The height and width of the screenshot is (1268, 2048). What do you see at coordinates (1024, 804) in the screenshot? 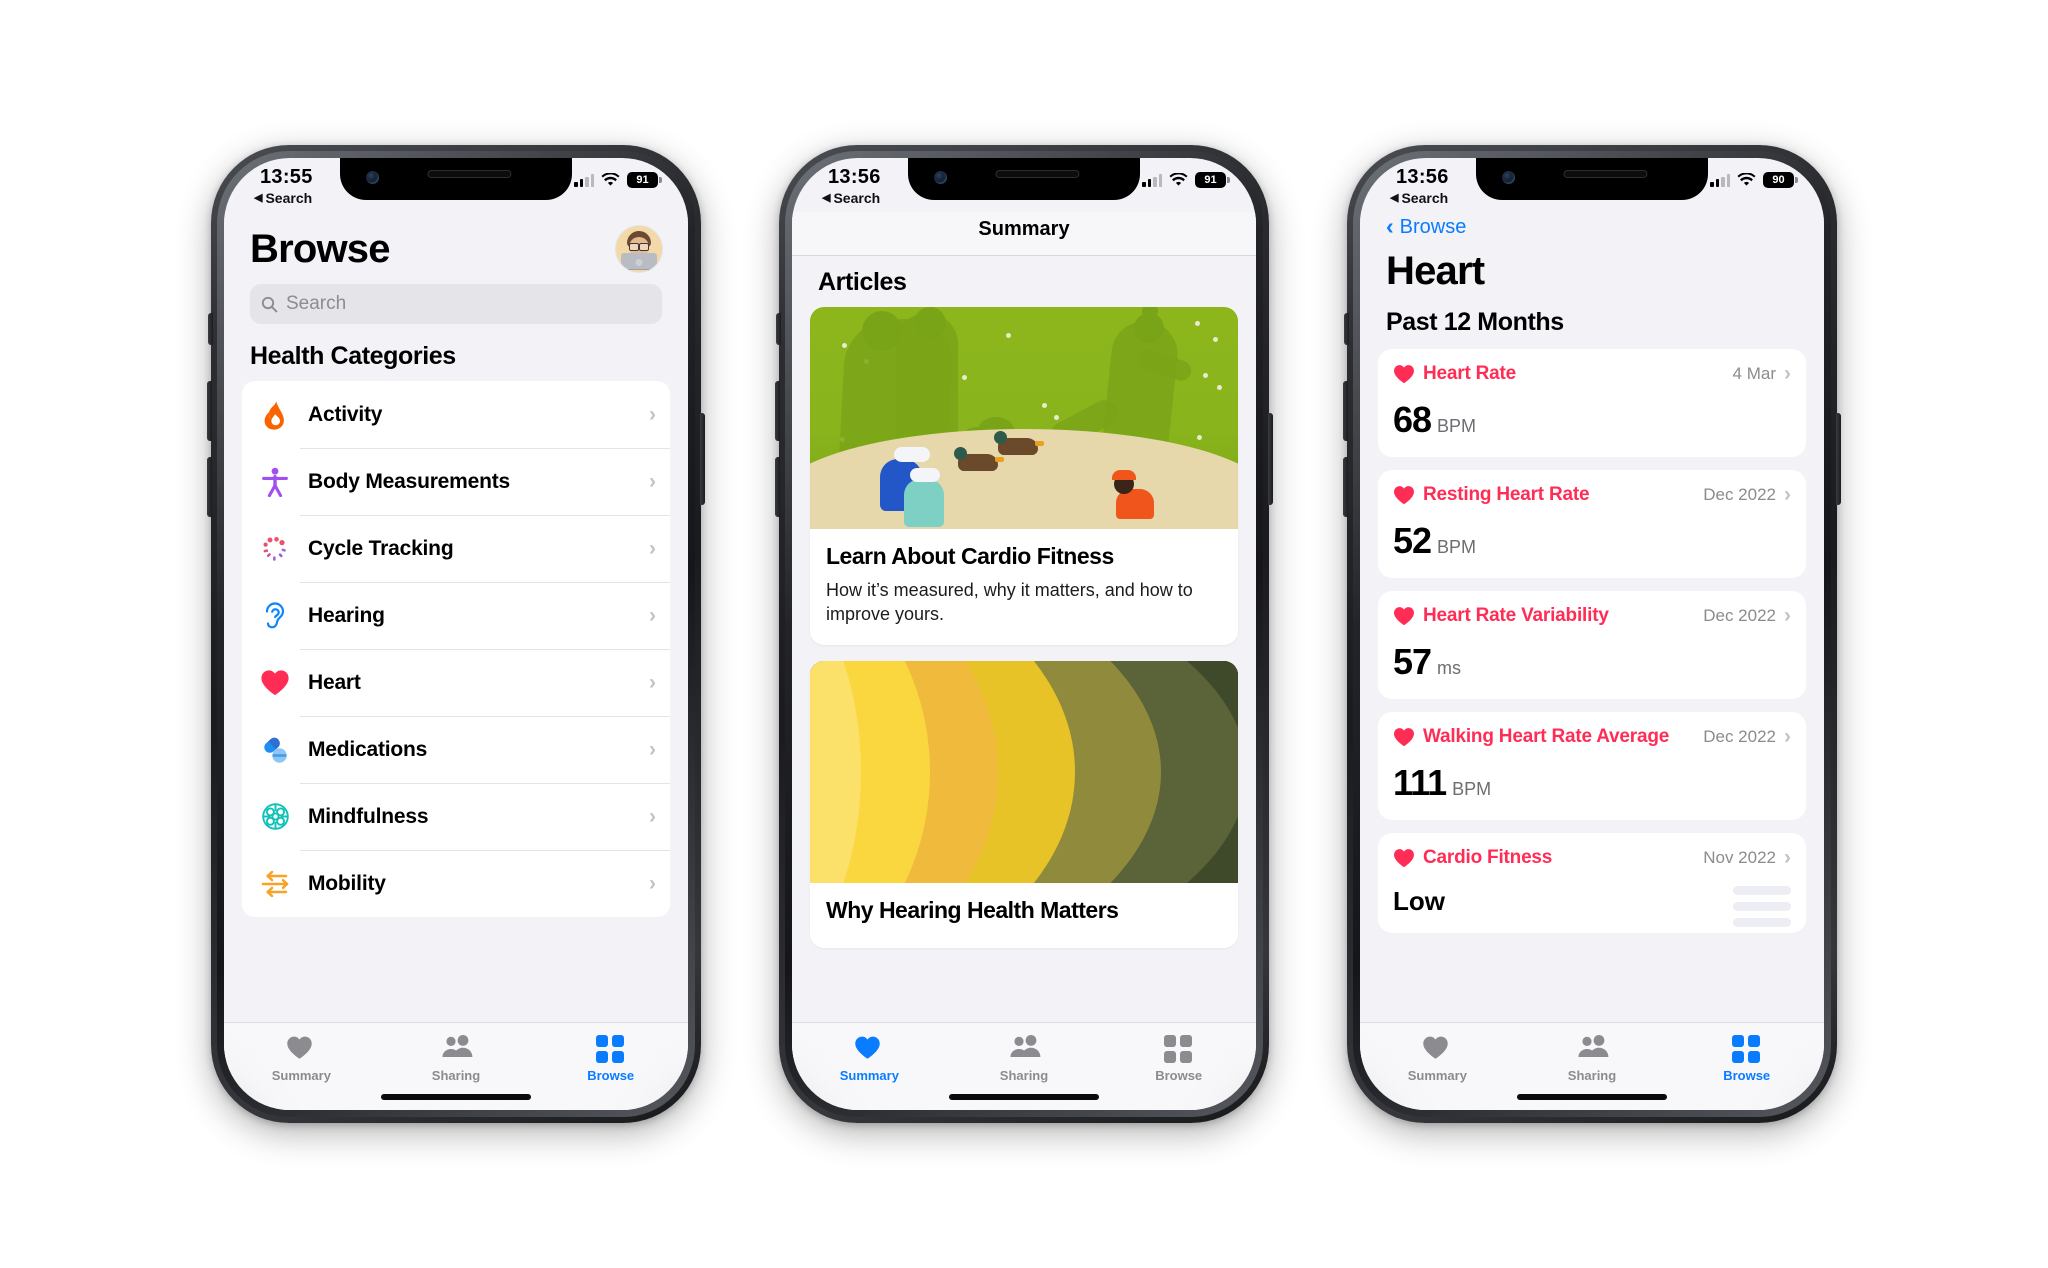
I see `article-card-hearing-health: Why Hearing Health Matters` at bounding box center [1024, 804].